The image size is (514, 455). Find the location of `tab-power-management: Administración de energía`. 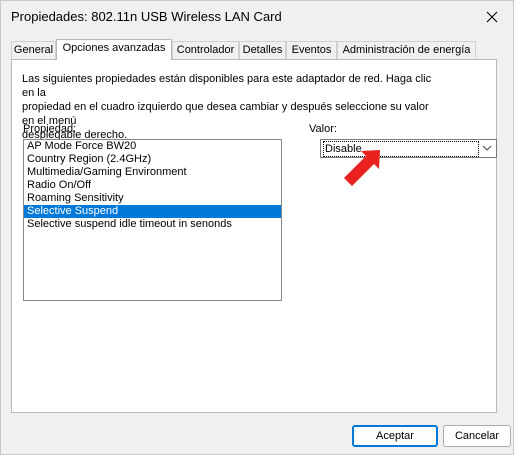

tab-power-management: Administración de energía is located at coordinates (406, 50).